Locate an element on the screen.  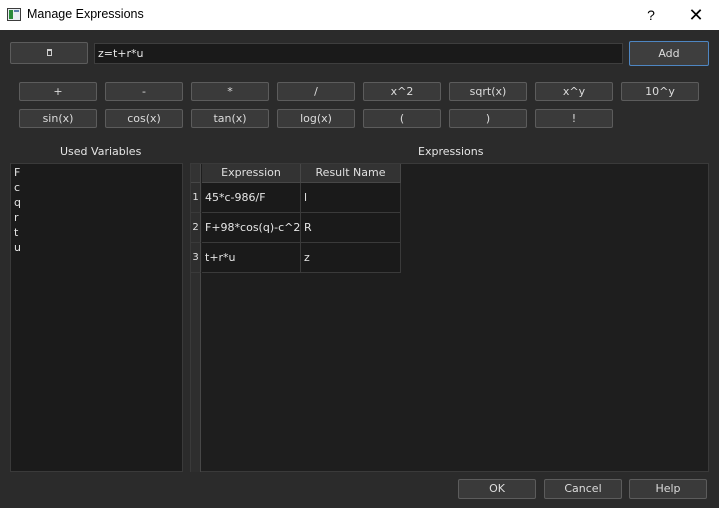
result-name-cell: z is located at coordinates (351, 258).